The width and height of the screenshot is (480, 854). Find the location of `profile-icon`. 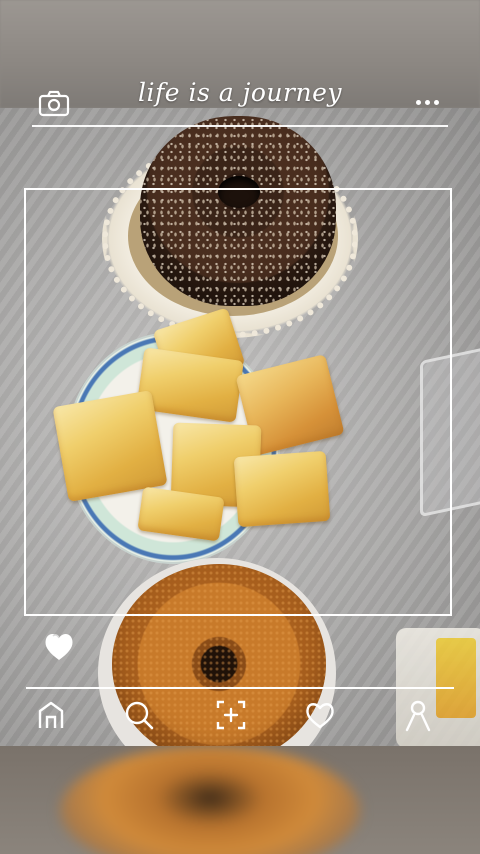

profile-icon is located at coordinates (418, 716).